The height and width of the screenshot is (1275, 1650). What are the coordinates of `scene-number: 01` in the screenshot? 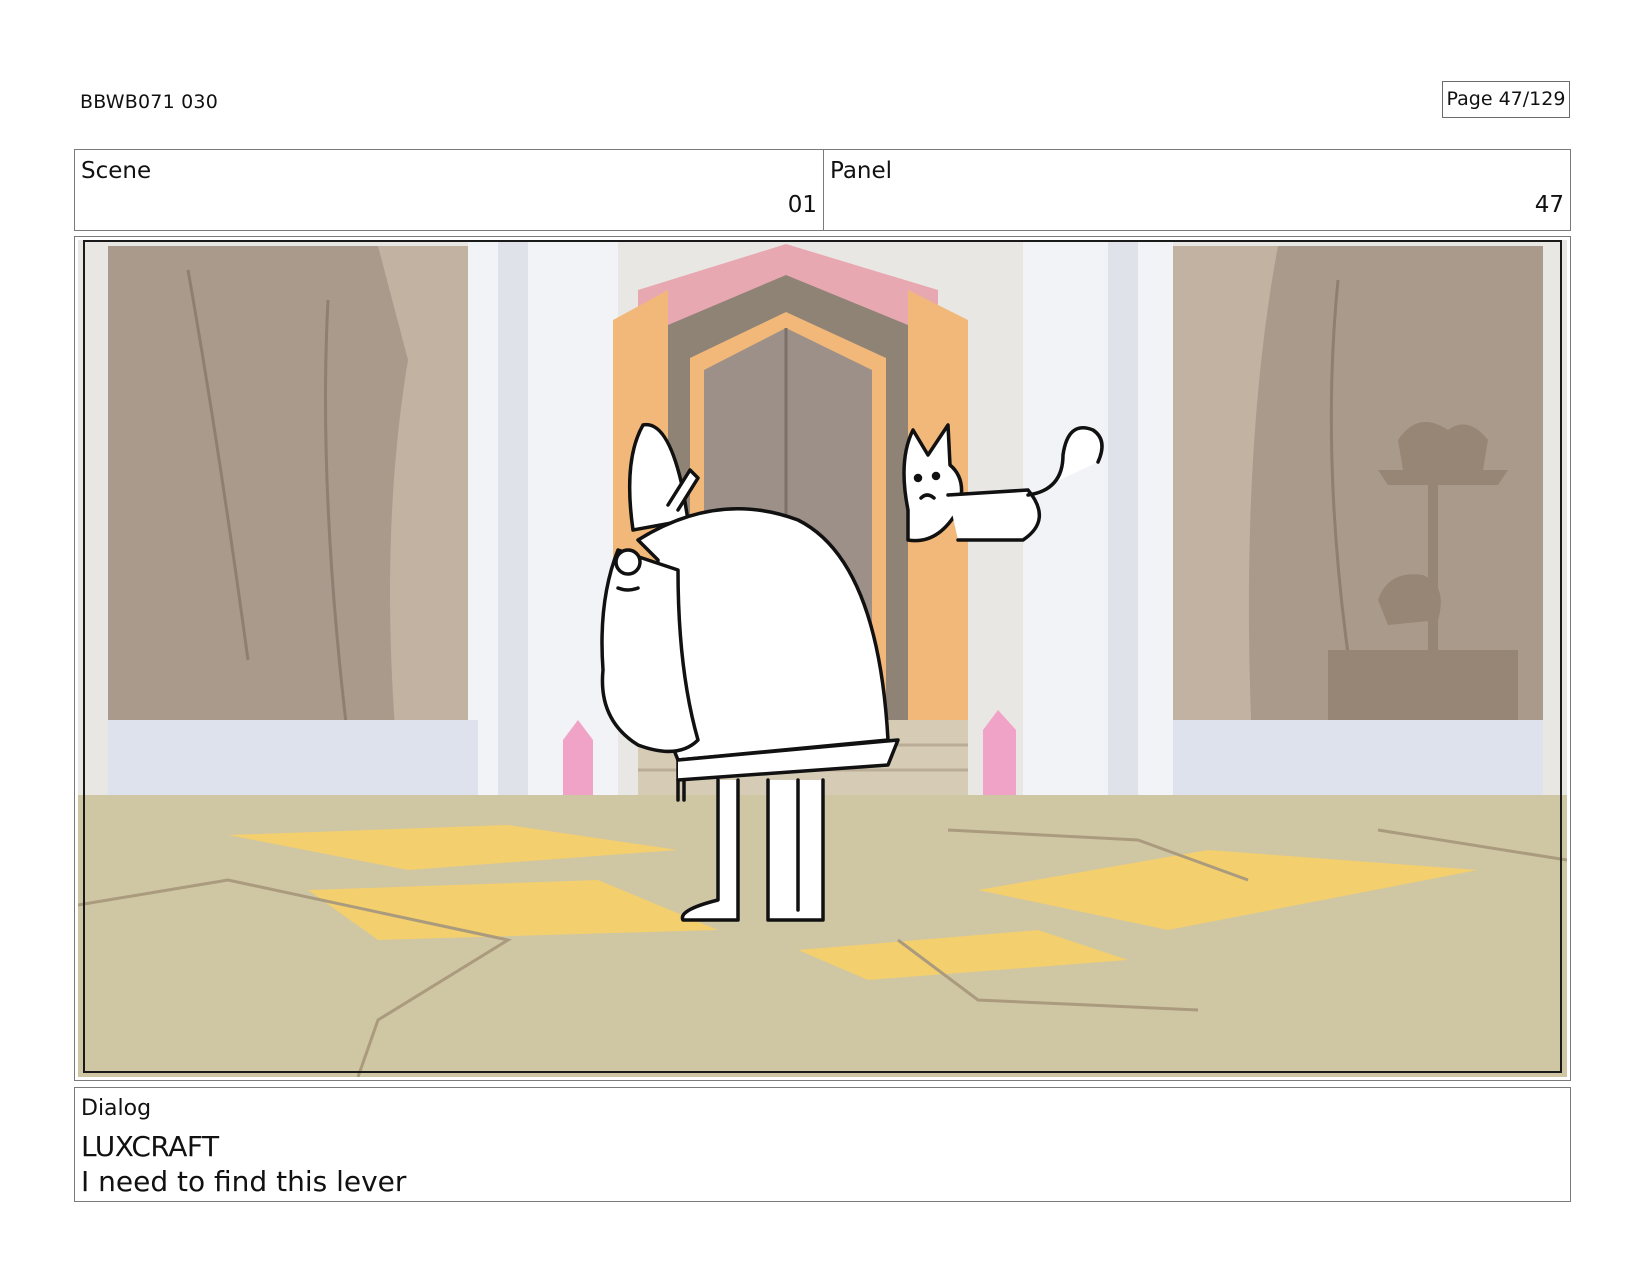 It's located at (802, 205).